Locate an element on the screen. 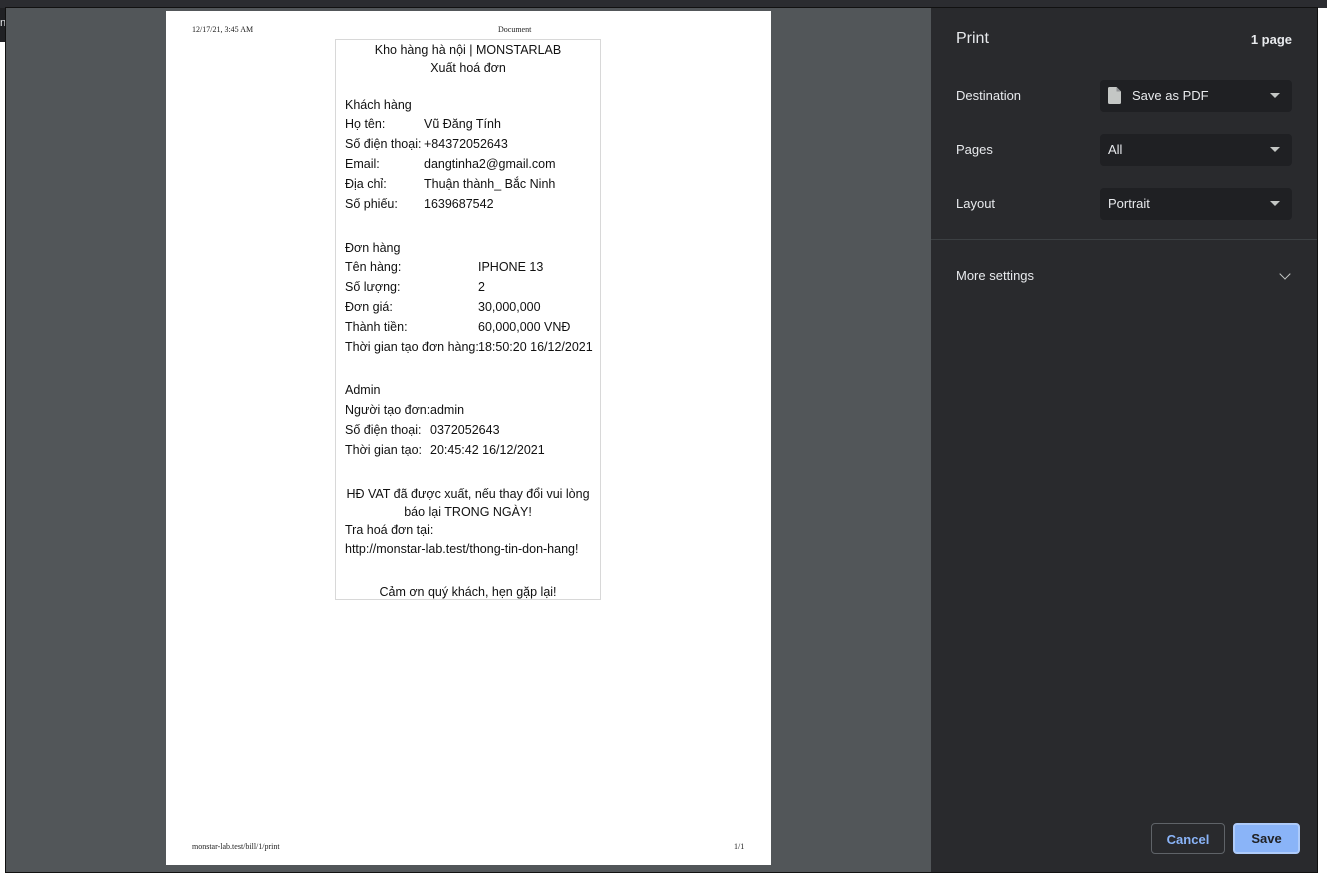 This screenshot has height=882, width=1327. order-value: 2 is located at coordinates (481, 287).